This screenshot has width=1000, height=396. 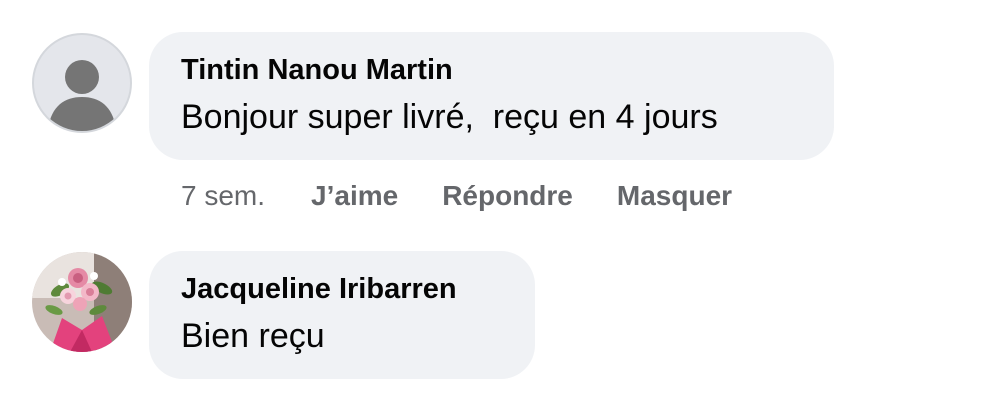 What do you see at coordinates (253, 336) in the screenshot?
I see `comment-text: Bien reçu` at bounding box center [253, 336].